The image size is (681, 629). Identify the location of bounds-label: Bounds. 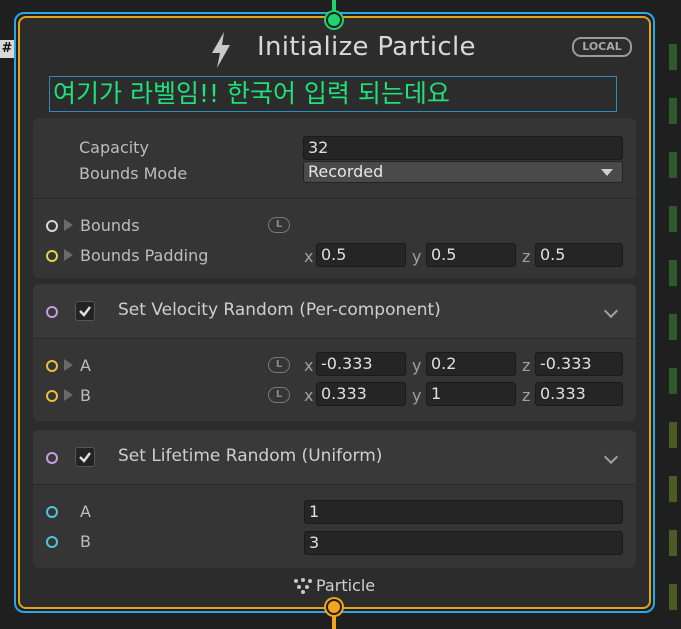
(110, 225).